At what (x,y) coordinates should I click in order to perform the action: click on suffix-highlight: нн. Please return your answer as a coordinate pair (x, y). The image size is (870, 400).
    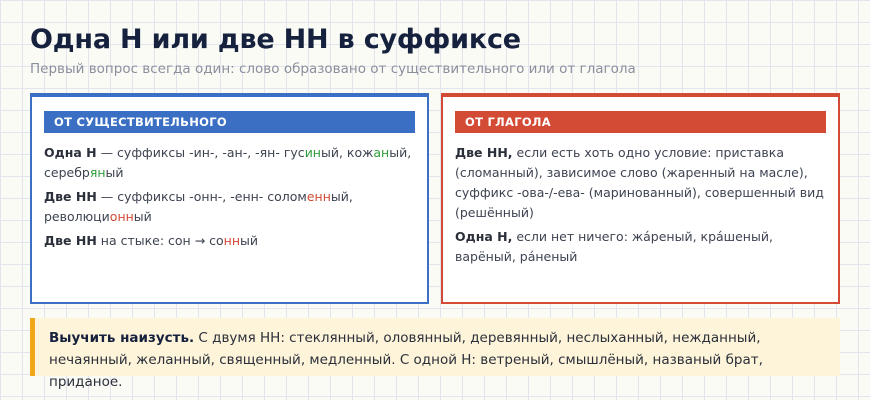
    Looking at the image, I should click on (232, 240).